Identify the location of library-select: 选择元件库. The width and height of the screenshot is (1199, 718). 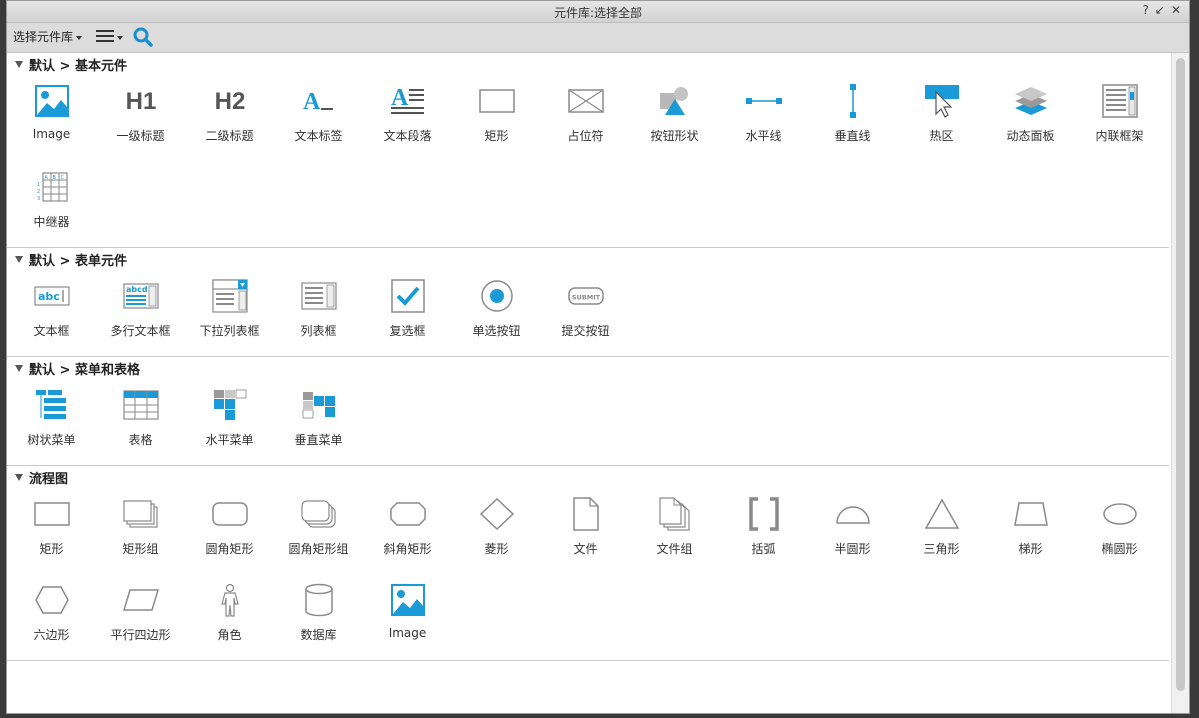
(48, 36).